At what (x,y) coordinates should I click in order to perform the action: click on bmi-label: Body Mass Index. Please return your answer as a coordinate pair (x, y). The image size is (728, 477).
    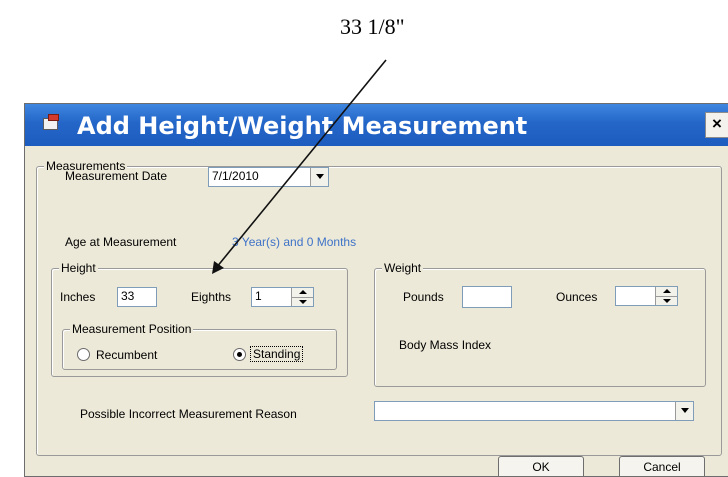
    Looking at the image, I should click on (445, 345).